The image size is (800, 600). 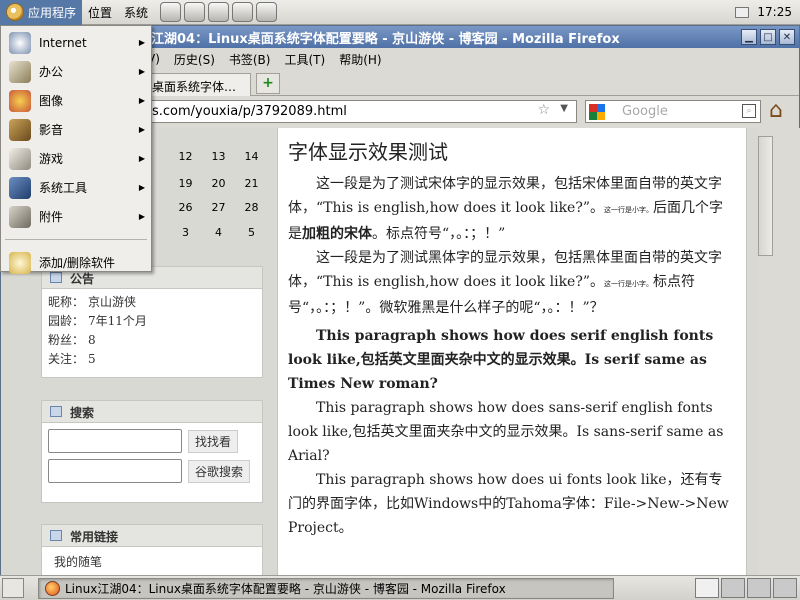 I want to click on profile-row: 昵称： 京山游侠, so click(x=152, y=302).